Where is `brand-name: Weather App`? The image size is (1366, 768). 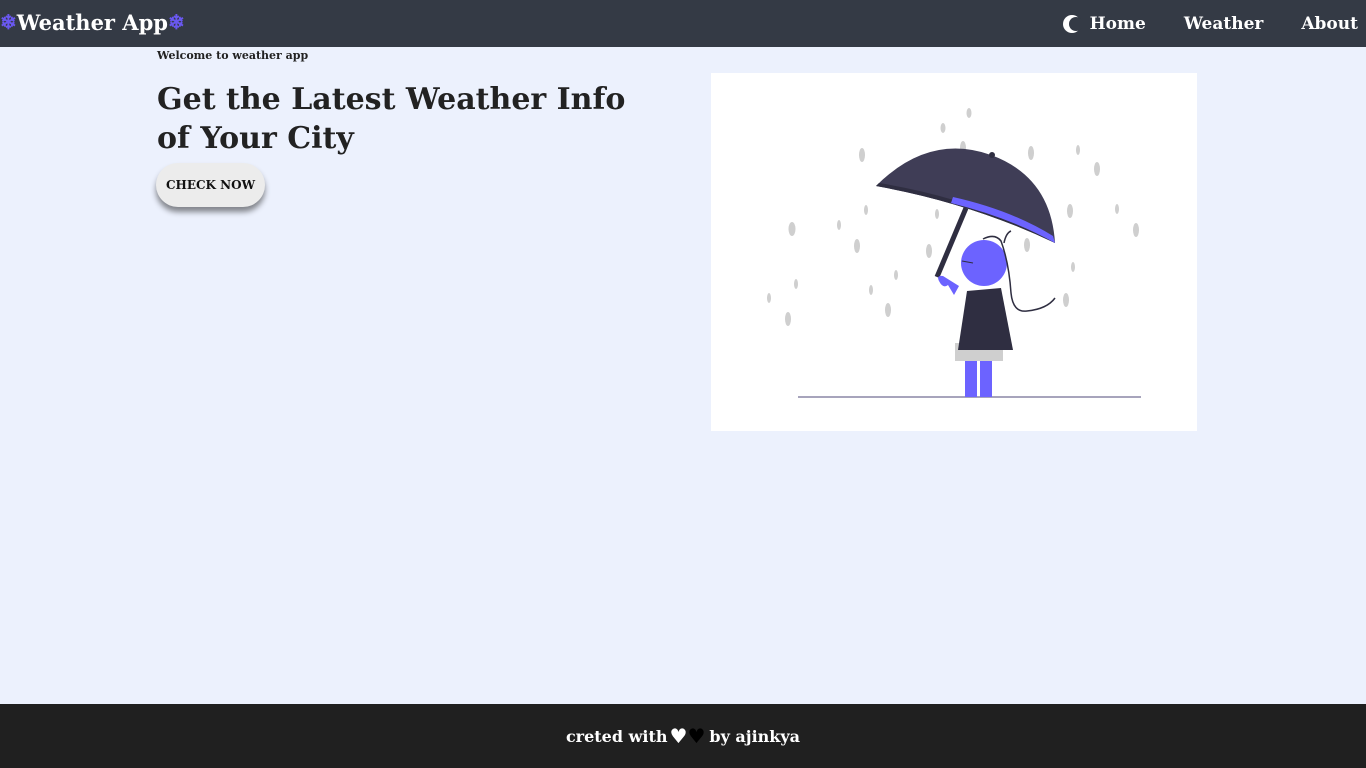 brand-name: Weather App is located at coordinates (92, 22).